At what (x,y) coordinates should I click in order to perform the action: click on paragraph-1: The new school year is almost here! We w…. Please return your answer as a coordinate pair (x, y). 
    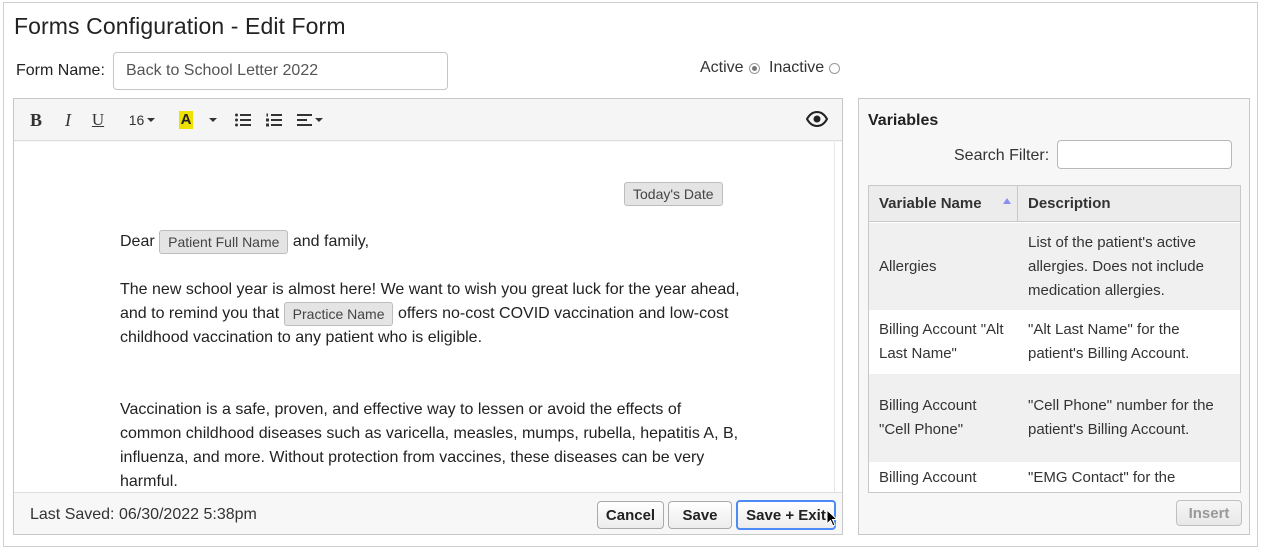
    Looking at the image, I should click on (430, 314).